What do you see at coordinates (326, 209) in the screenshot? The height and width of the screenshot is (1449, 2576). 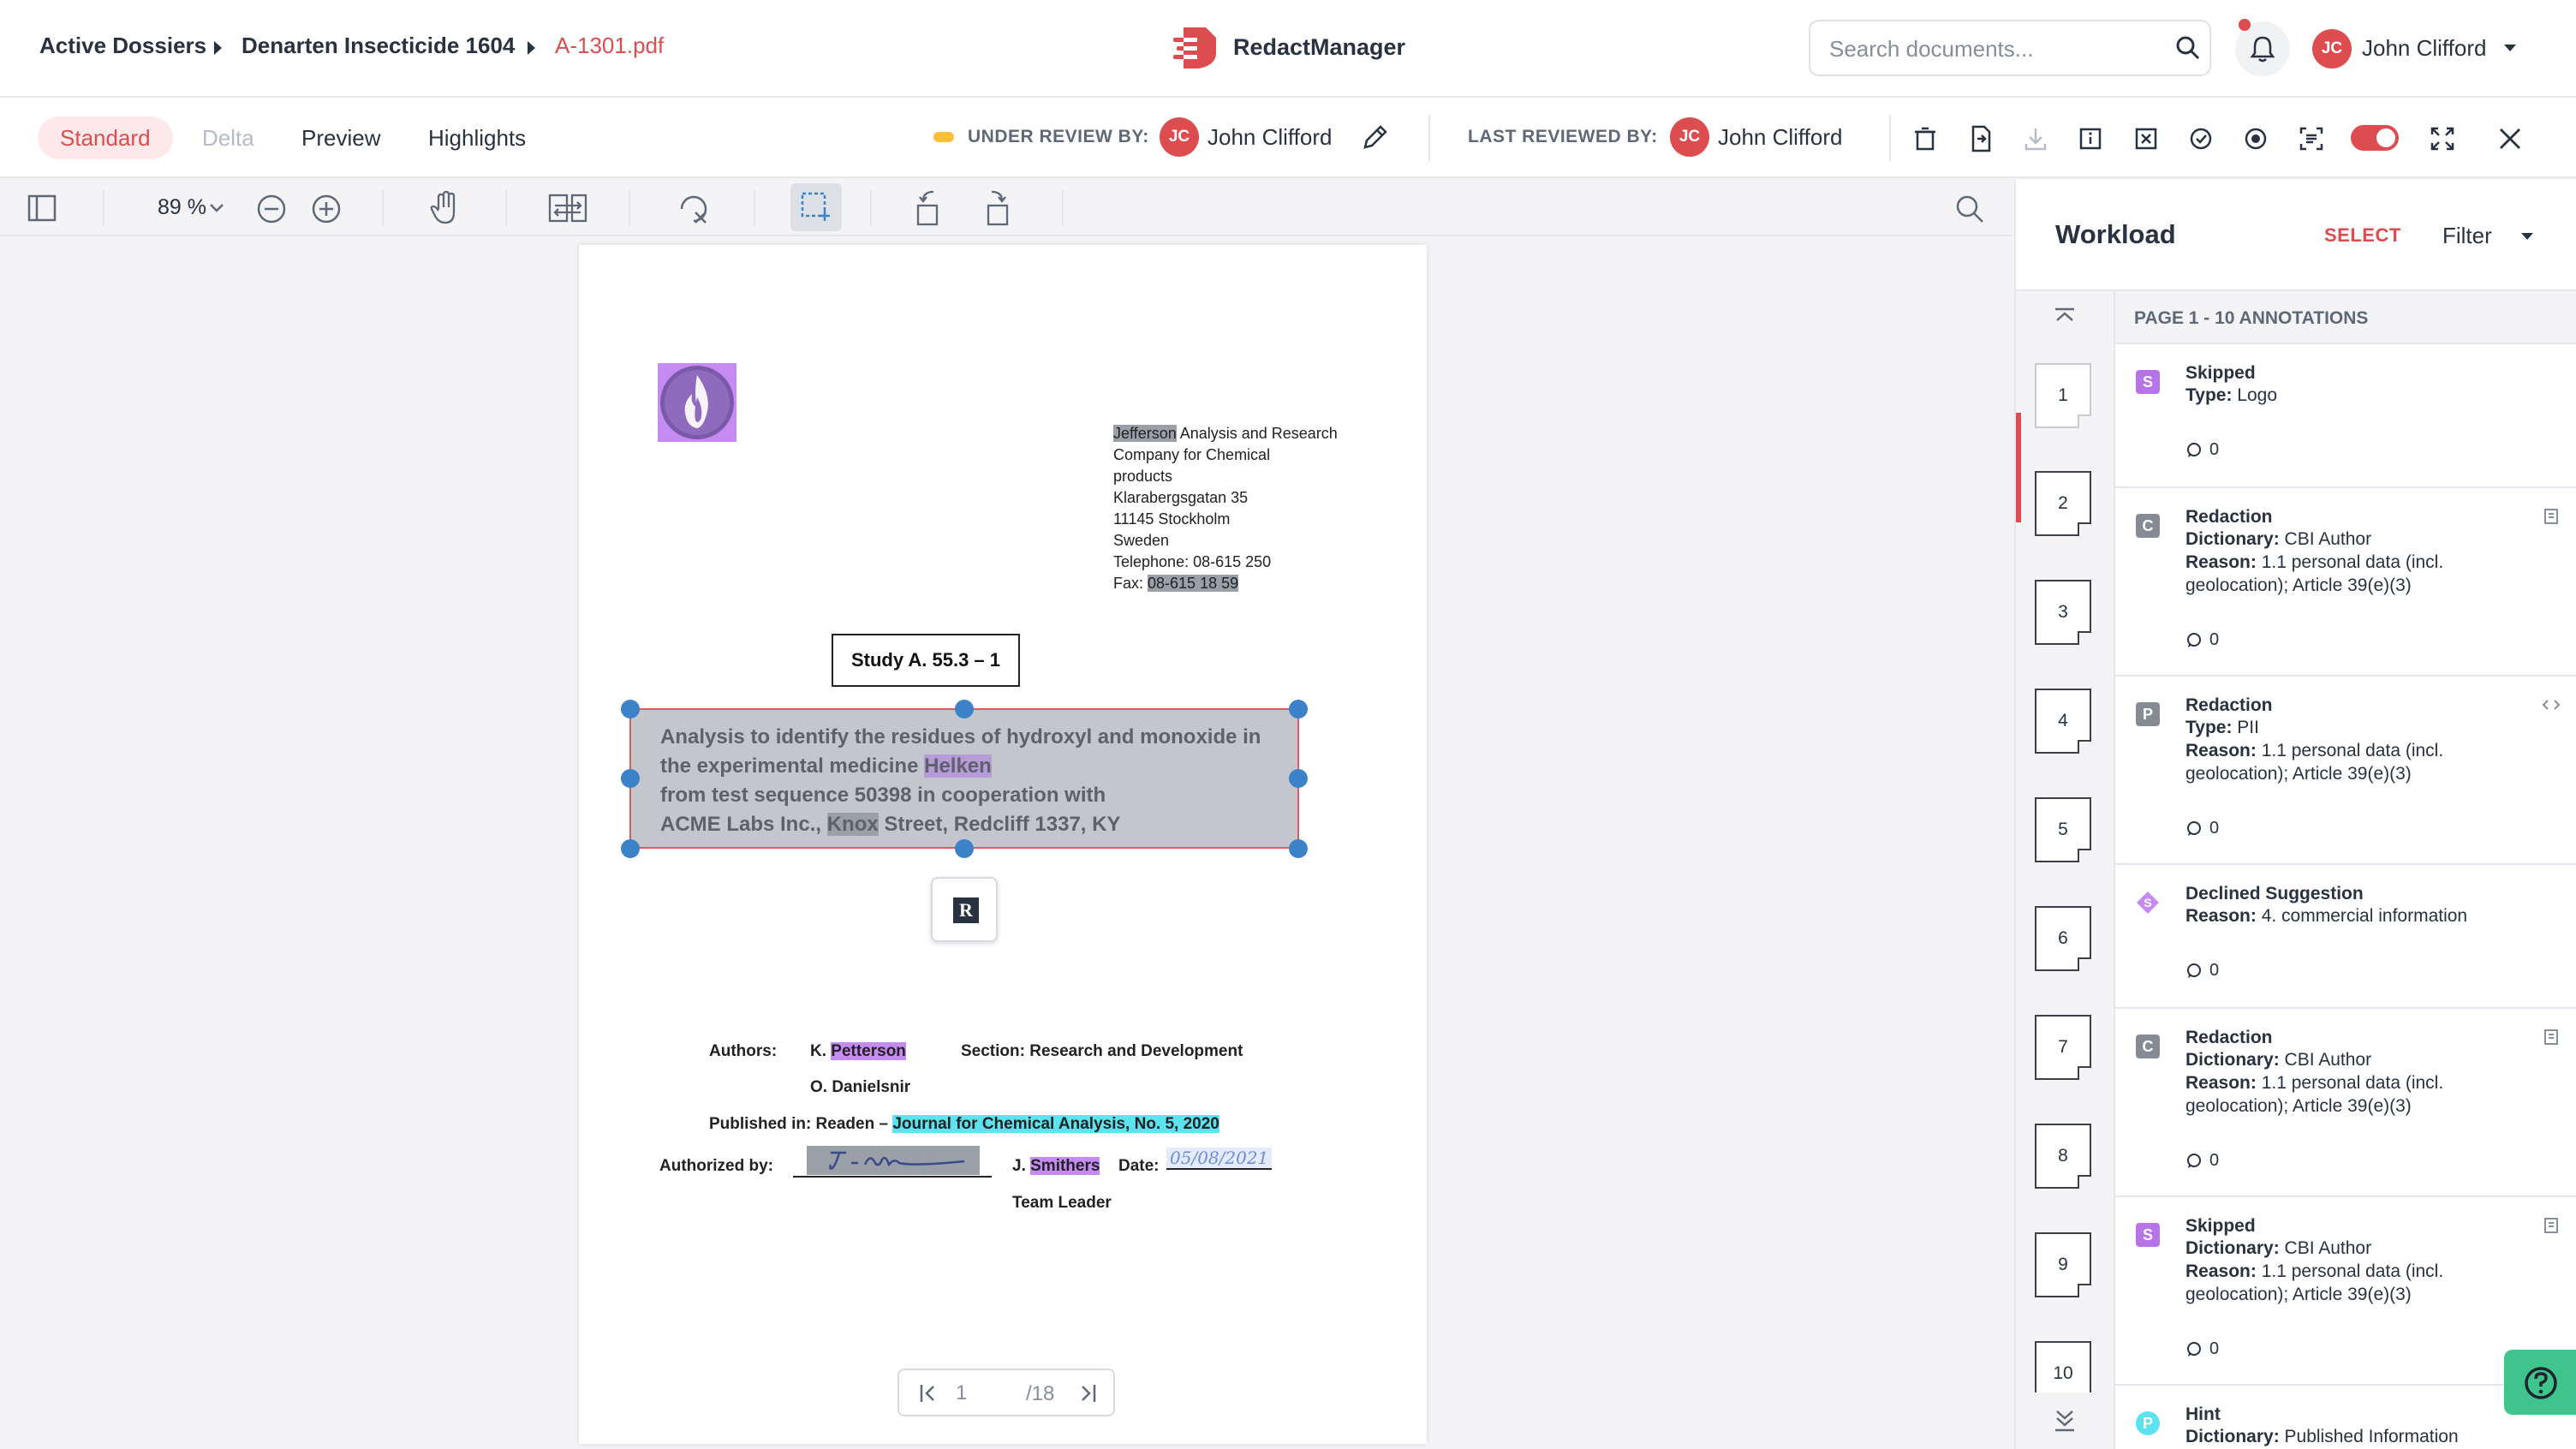 I see `zoom-in-icon` at bounding box center [326, 209].